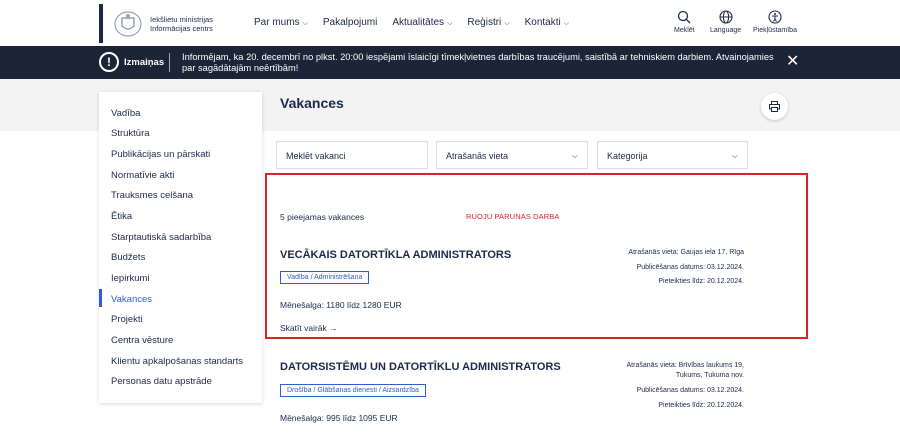  Describe the element at coordinates (341, 305) in the screenshot. I see `job-salary-1: Mēnešalga: 1180 līdz 1280 EUR` at that location.